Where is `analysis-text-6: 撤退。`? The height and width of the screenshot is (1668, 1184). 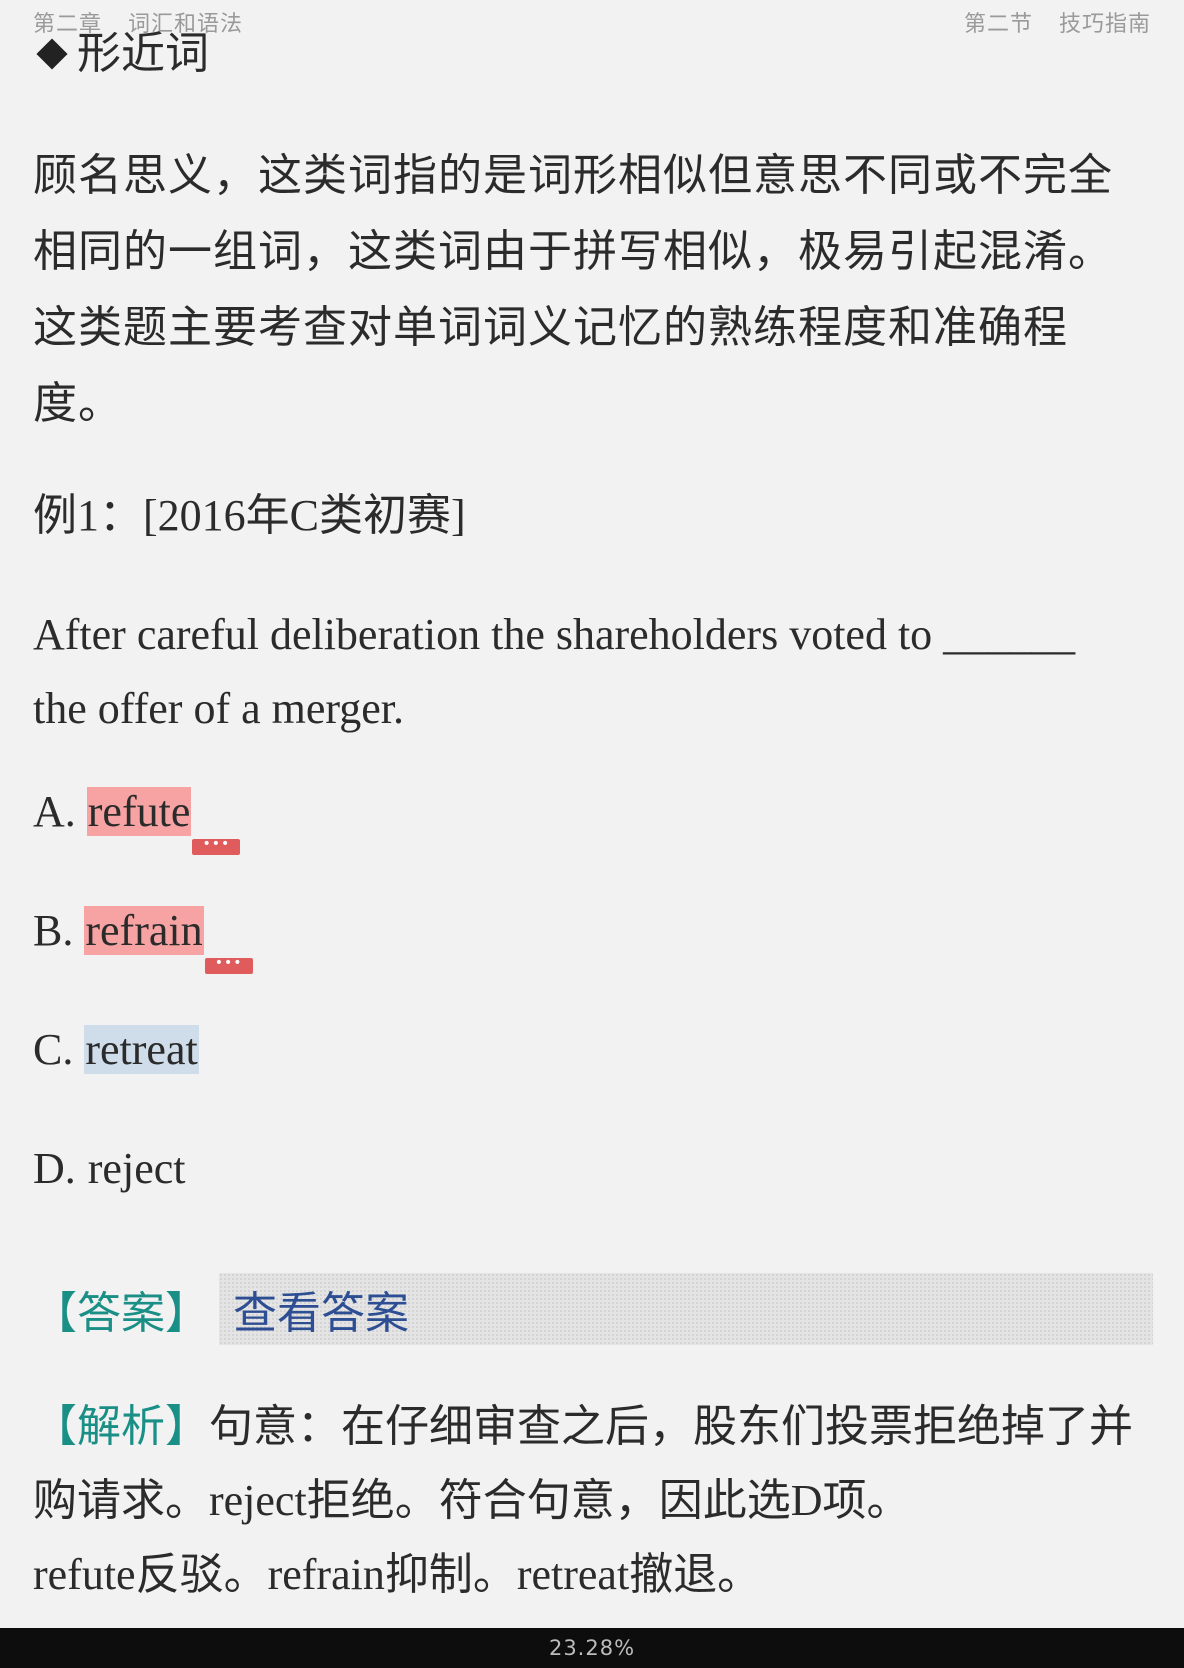
analysis-text-6: 撤退。 is located at coordinates (695, 1574).